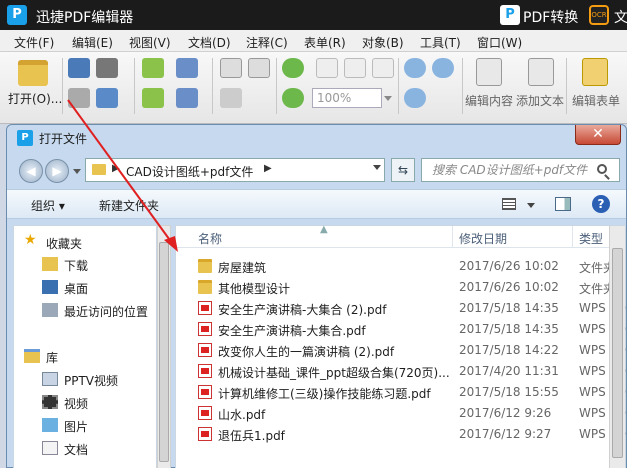  Describe the element at coordinates (377, 167) in the screenshot. I see `address-dropdown-icon` at that location.